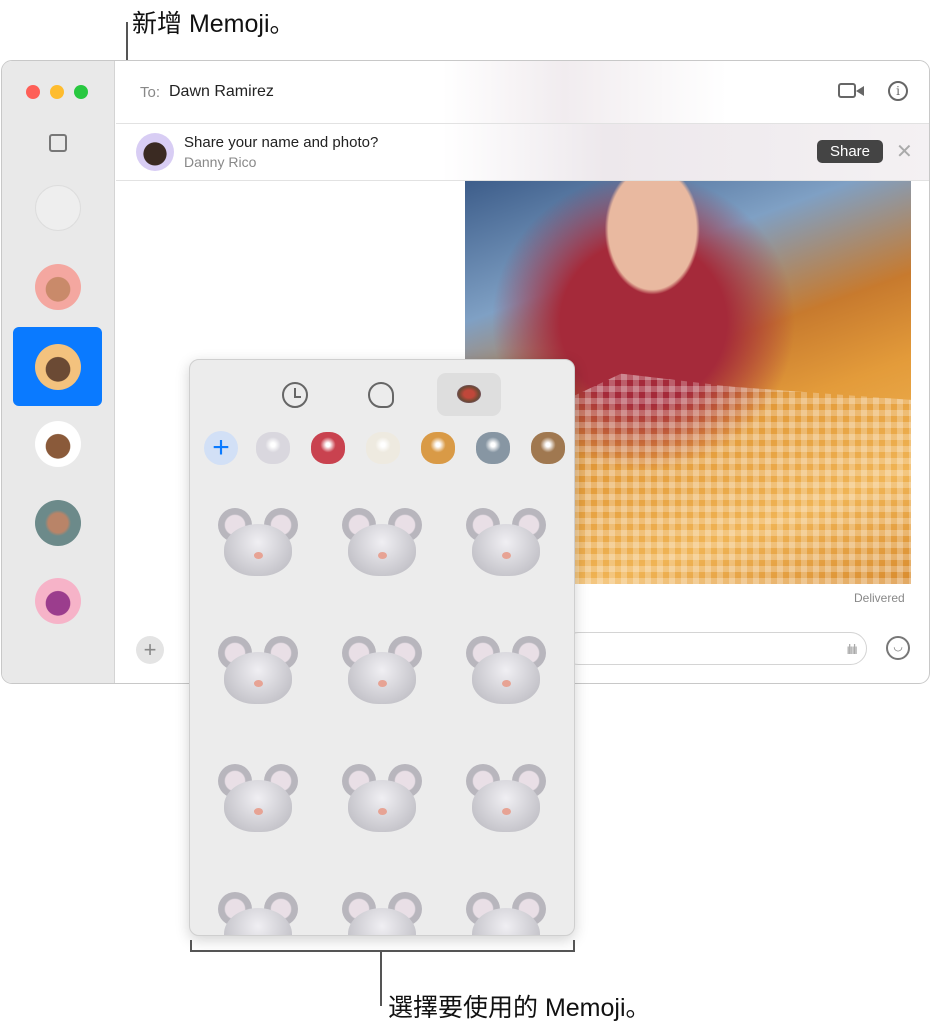 This screenshot has width=931, height=1024. I want to click on emoji-icon: ◡, so click(898, 648).